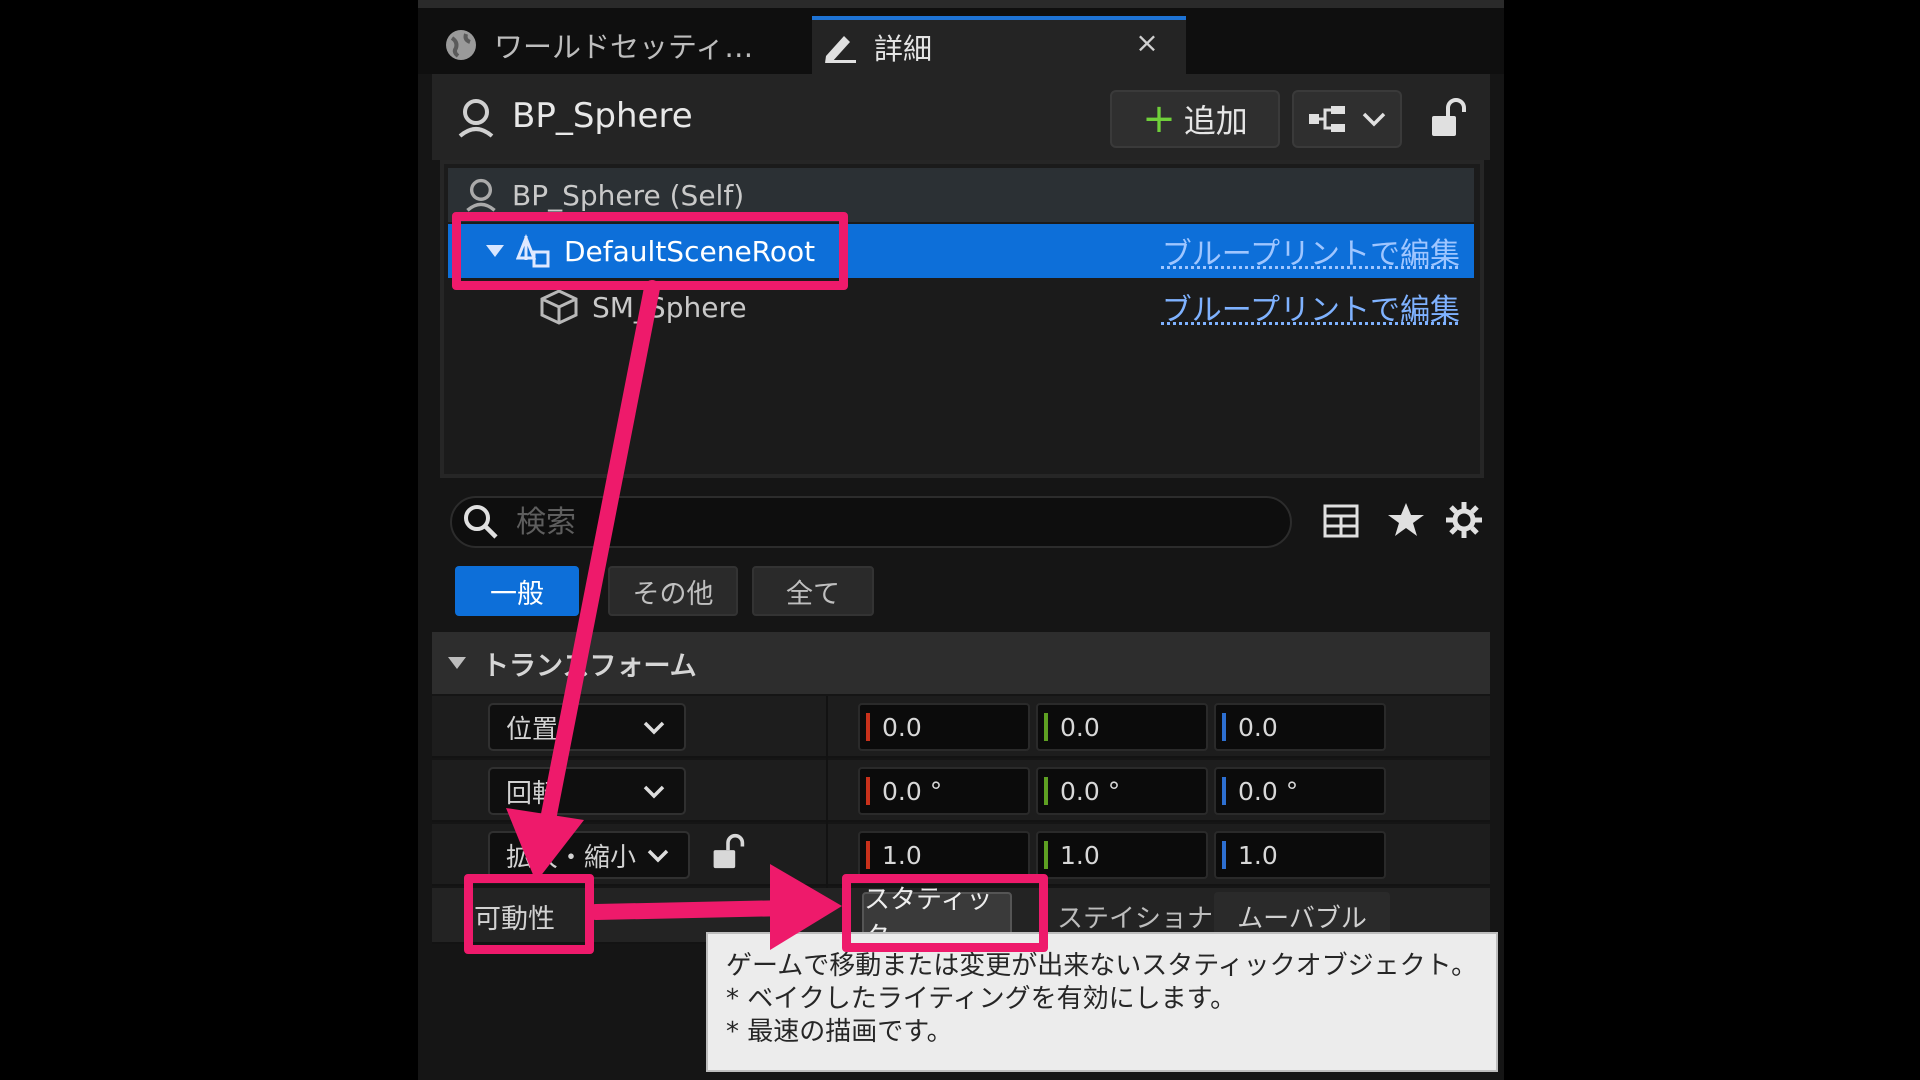 This screenshot has height=1080, width=1920. What do you see at coordinates (457, 663) in the screenshot?
I see `collapse-triangle-icon` at bounding box center [457, 663].